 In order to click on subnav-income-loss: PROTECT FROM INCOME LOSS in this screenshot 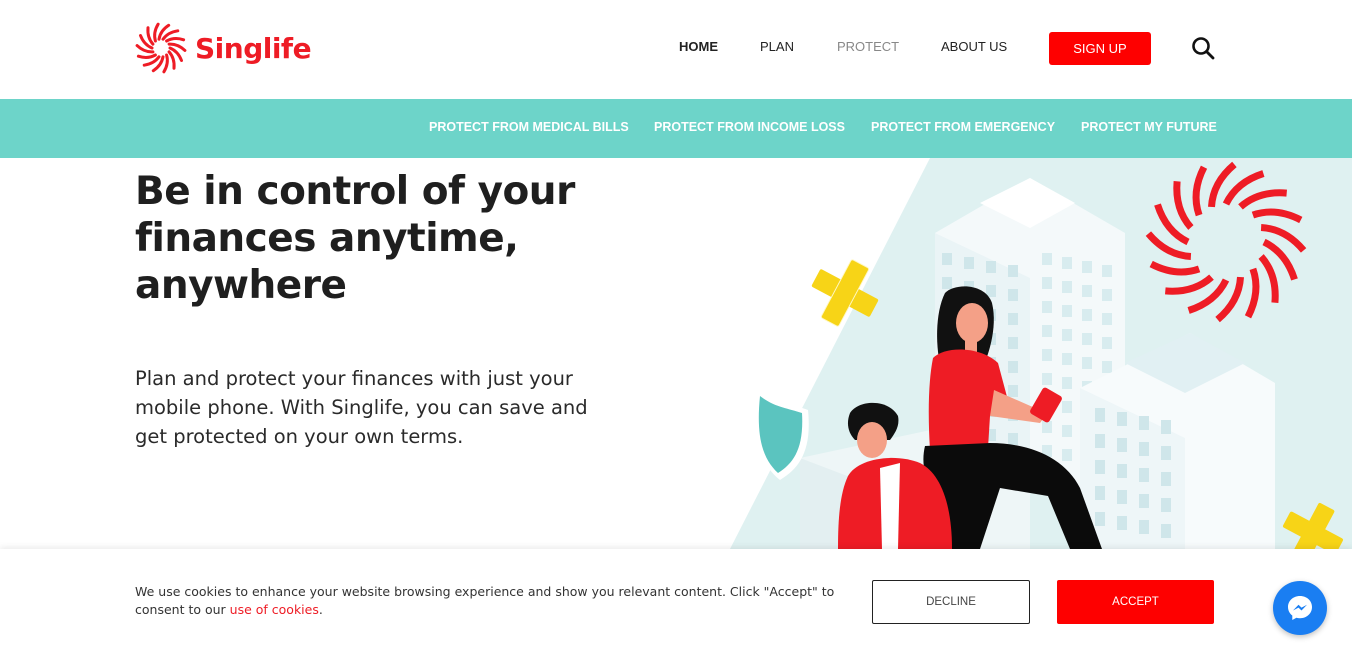, I will do `click(749, 127)`.